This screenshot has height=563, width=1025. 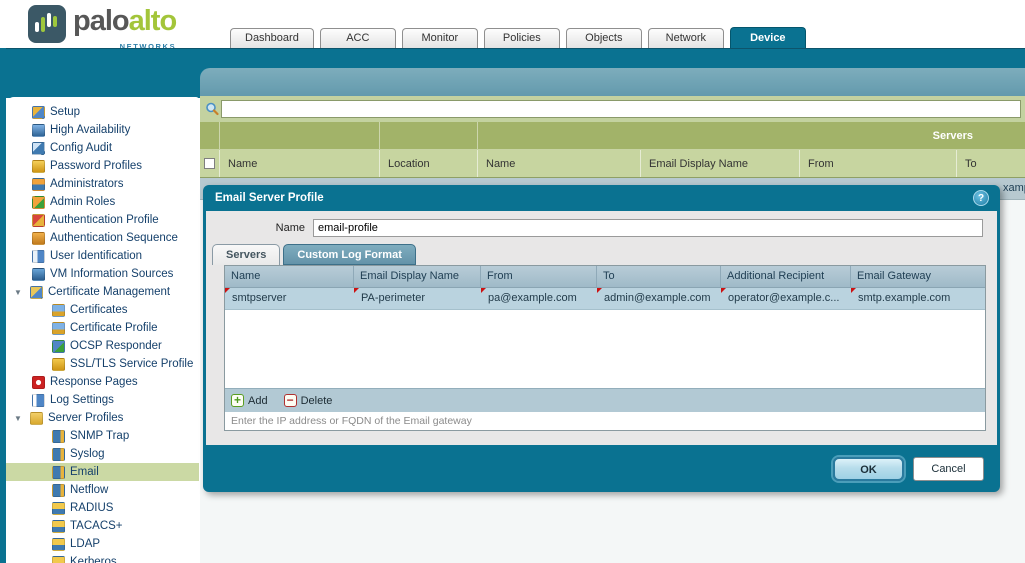 I want to click on help-icon: ?, so click(x=981, y=198).